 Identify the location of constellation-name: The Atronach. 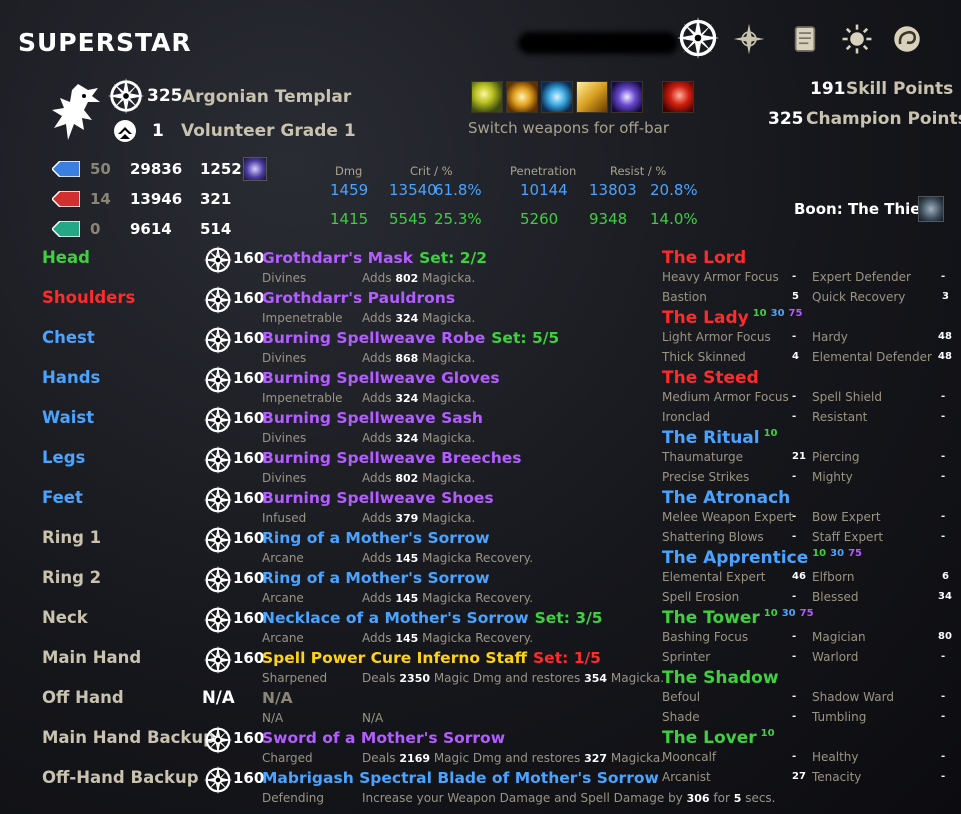
(726, 498).